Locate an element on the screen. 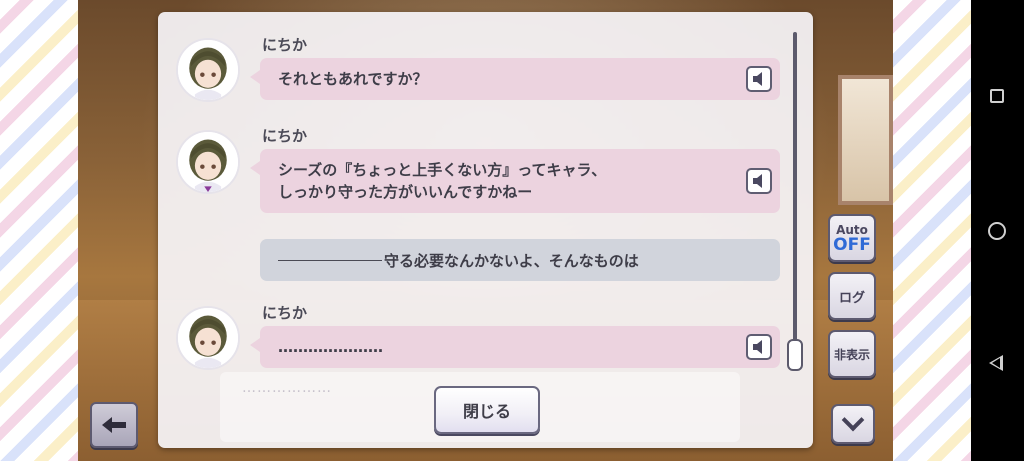  narration-text: 守る必要なんかないよ、そんなものは is located at coordinates (511, 260).